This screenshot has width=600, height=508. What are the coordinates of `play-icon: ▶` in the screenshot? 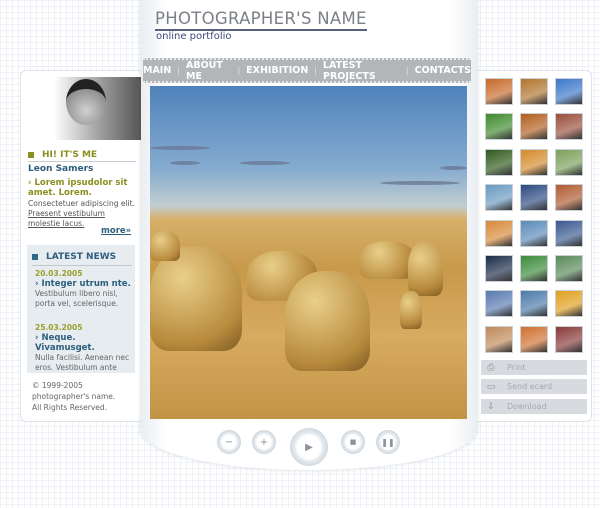 It's located at (309, 447).